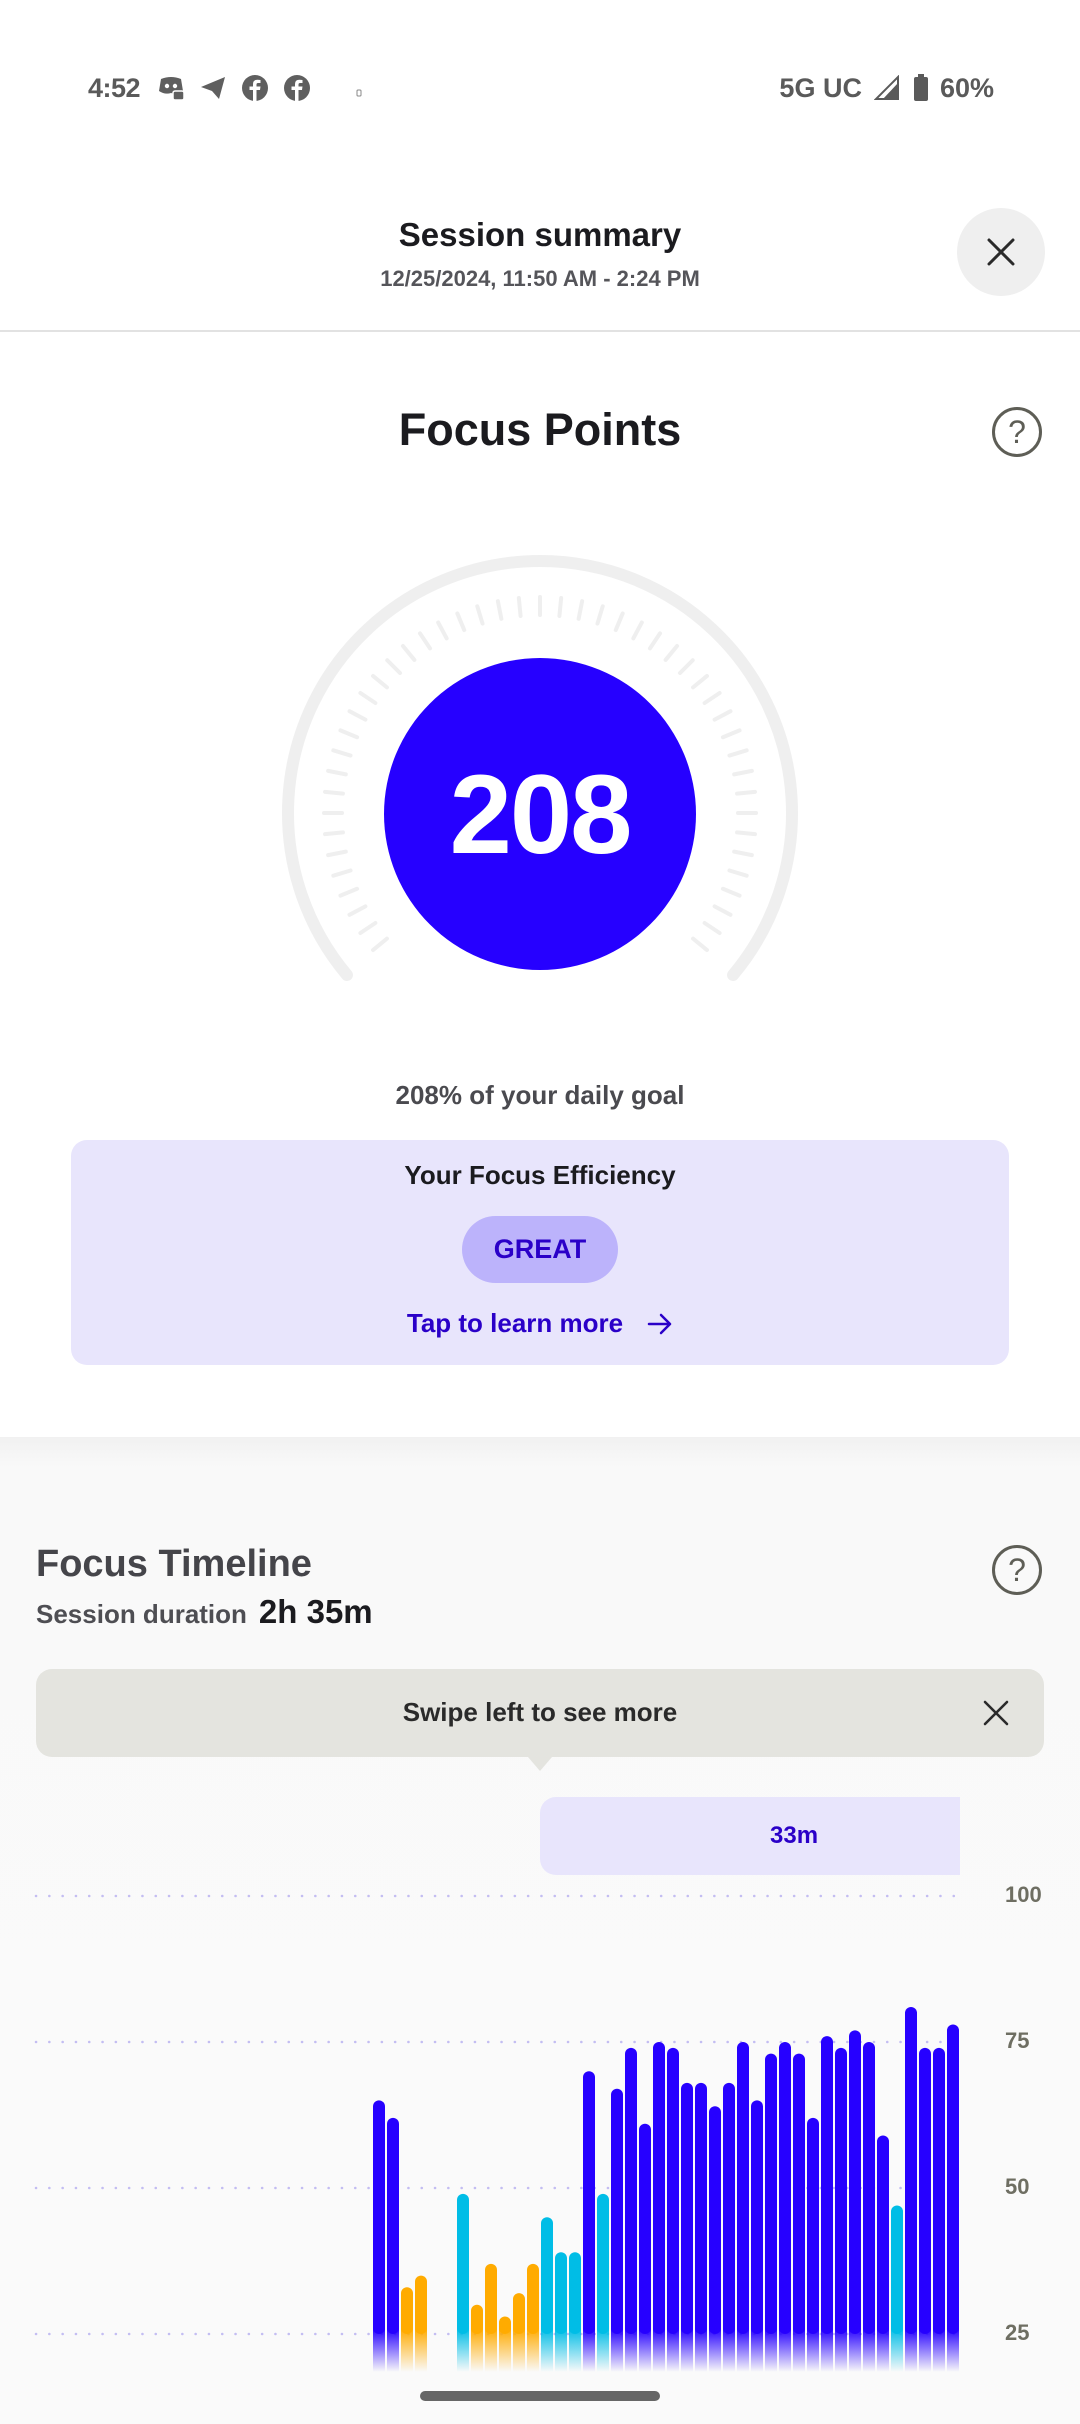  What do you see at coordinates (540, 2396) in the screenshot?
I see `home-indicator` at bounding box center [540, 2396].